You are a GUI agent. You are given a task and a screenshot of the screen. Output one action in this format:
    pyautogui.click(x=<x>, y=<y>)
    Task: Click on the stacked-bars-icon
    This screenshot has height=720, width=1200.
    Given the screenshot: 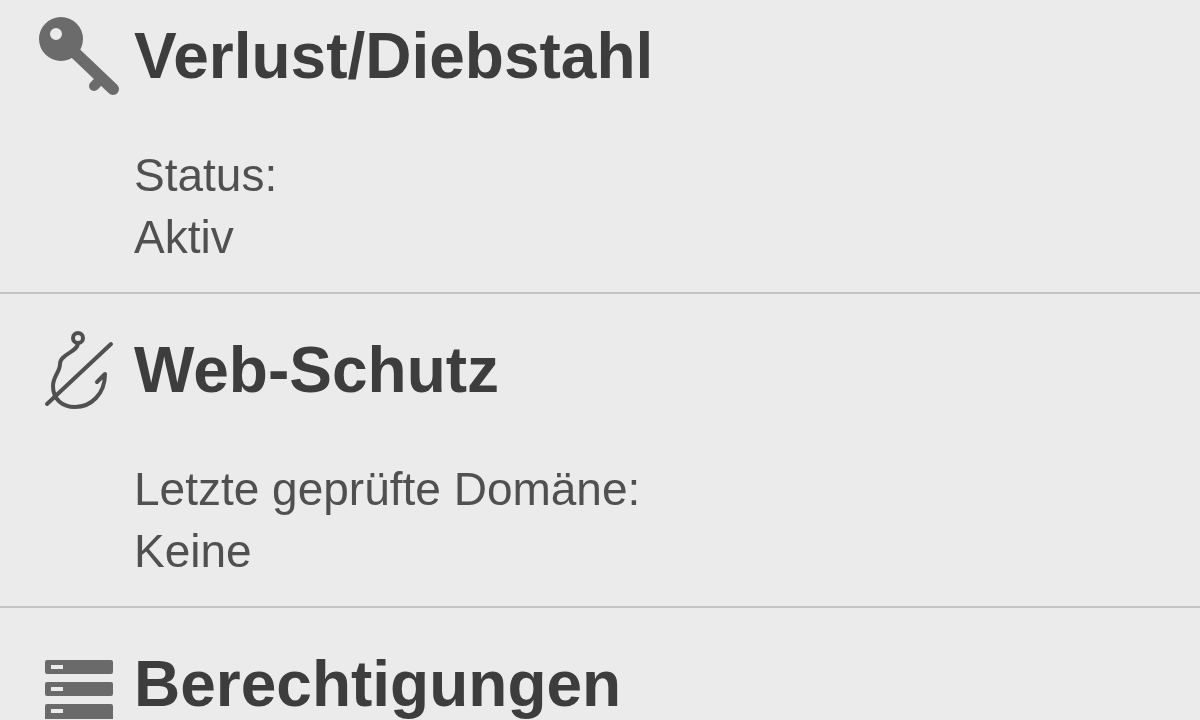 What is the action you would take?
    pyautogui.click(x=79, y=689)
    